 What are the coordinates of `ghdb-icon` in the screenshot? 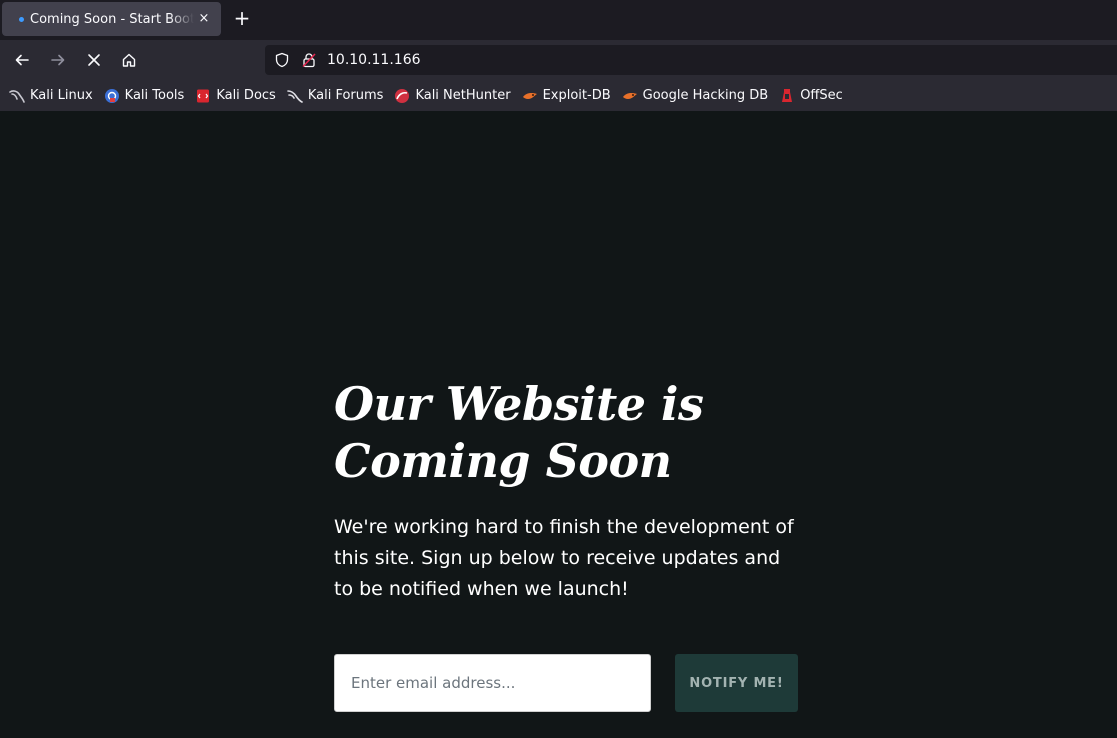 It's located at (629, 95).